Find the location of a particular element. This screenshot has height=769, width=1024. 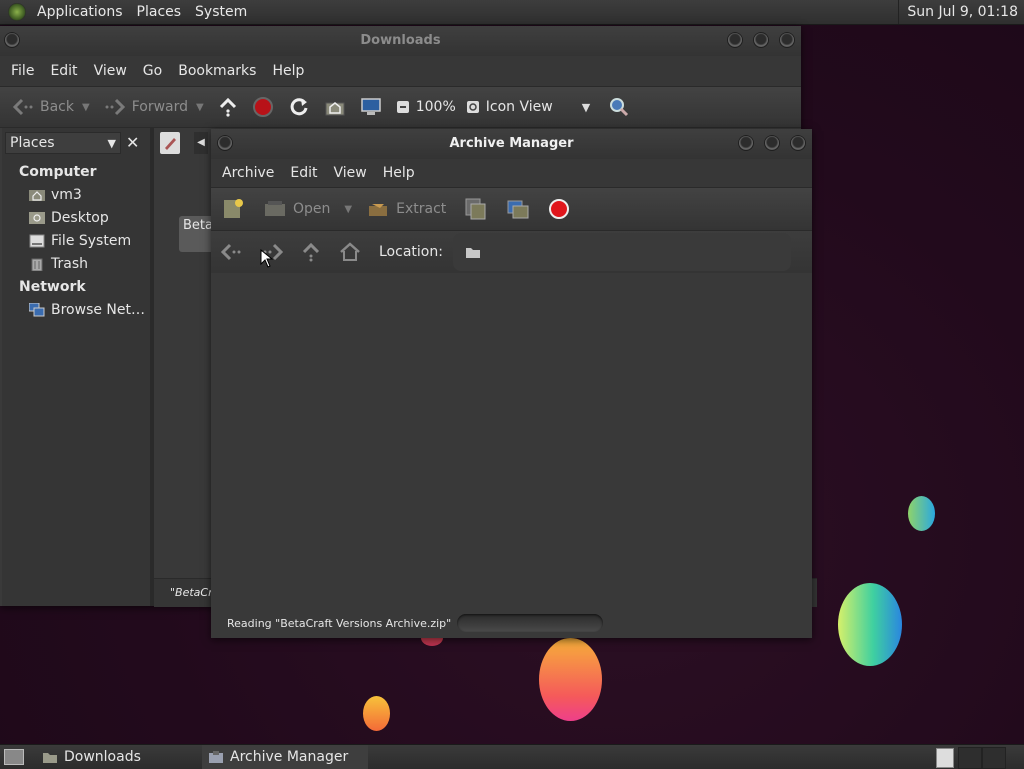

sidebar-item-trash: Trash is located at coordinates (76, 264).